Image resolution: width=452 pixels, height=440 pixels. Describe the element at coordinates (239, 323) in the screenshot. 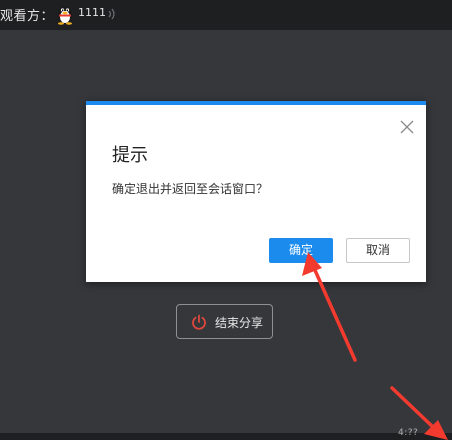

I see `end-share-label: 结束分享` at that location.